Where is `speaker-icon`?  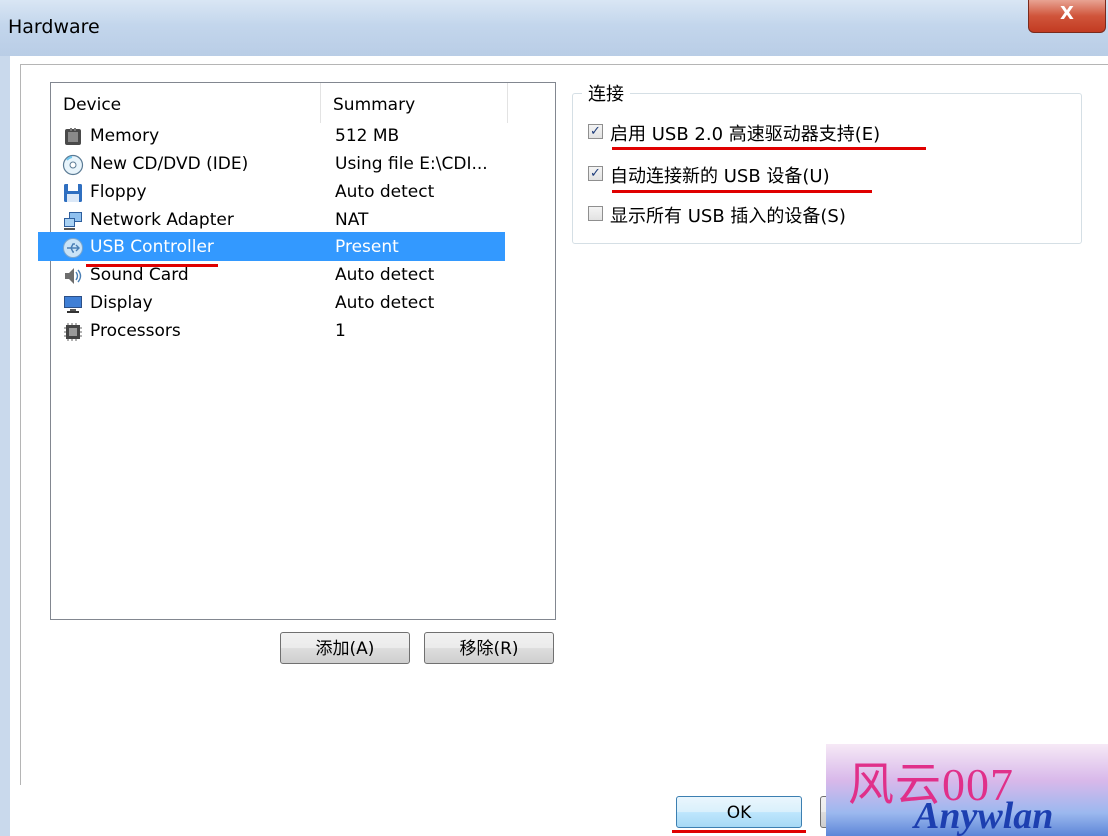
speaker-icon is located at coordinates (73, 276).